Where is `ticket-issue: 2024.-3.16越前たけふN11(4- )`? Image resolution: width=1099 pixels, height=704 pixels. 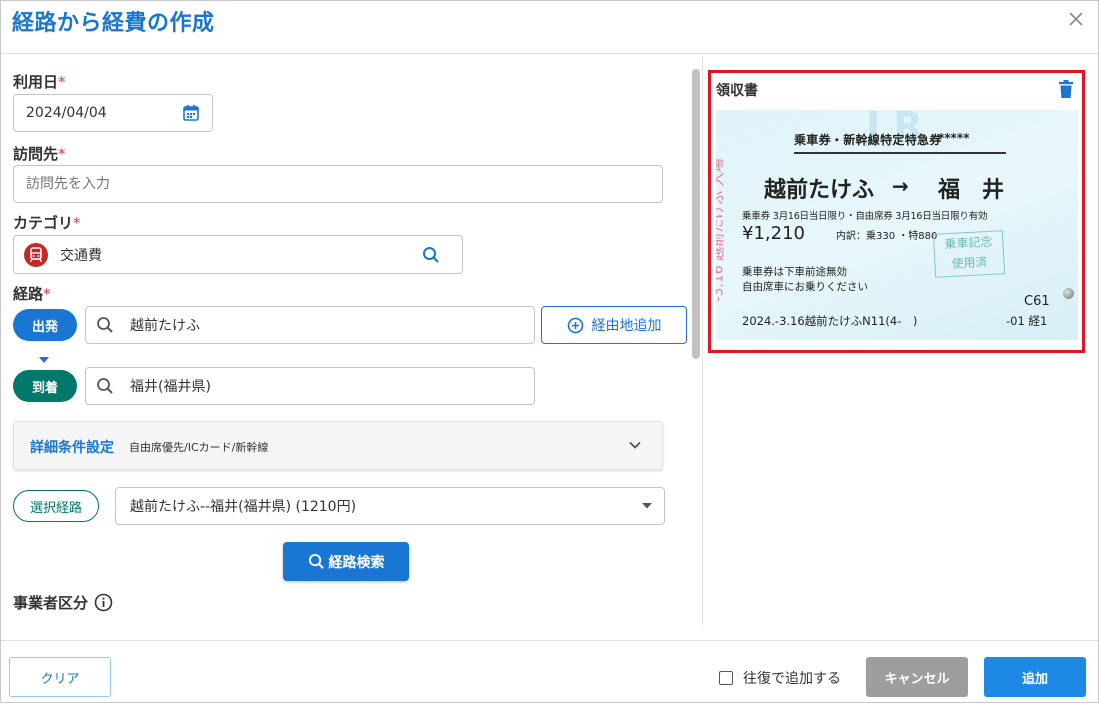
ticket-issue: 2024.-3.16越前たけふN11(4- ) is located at coordinates (830, 321).